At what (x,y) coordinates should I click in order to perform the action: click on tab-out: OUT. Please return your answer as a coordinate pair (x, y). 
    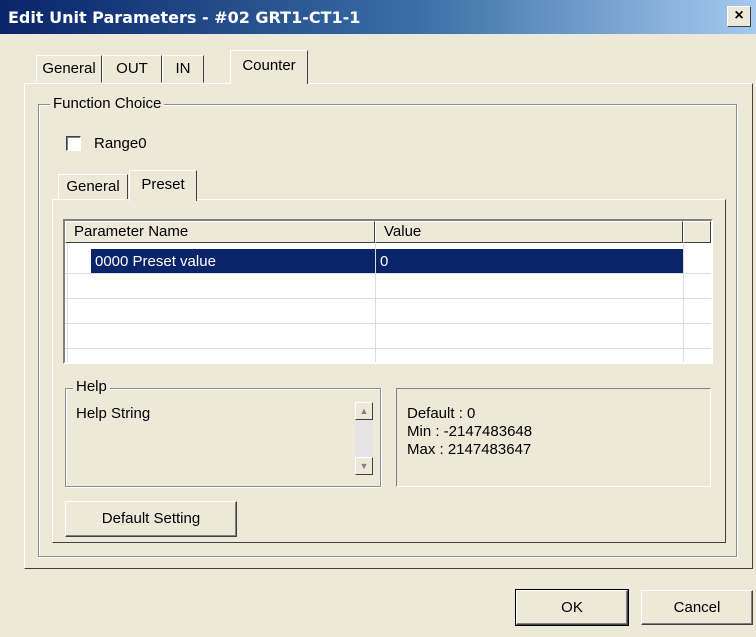
    Looking at the image, I should click on (132, 69).